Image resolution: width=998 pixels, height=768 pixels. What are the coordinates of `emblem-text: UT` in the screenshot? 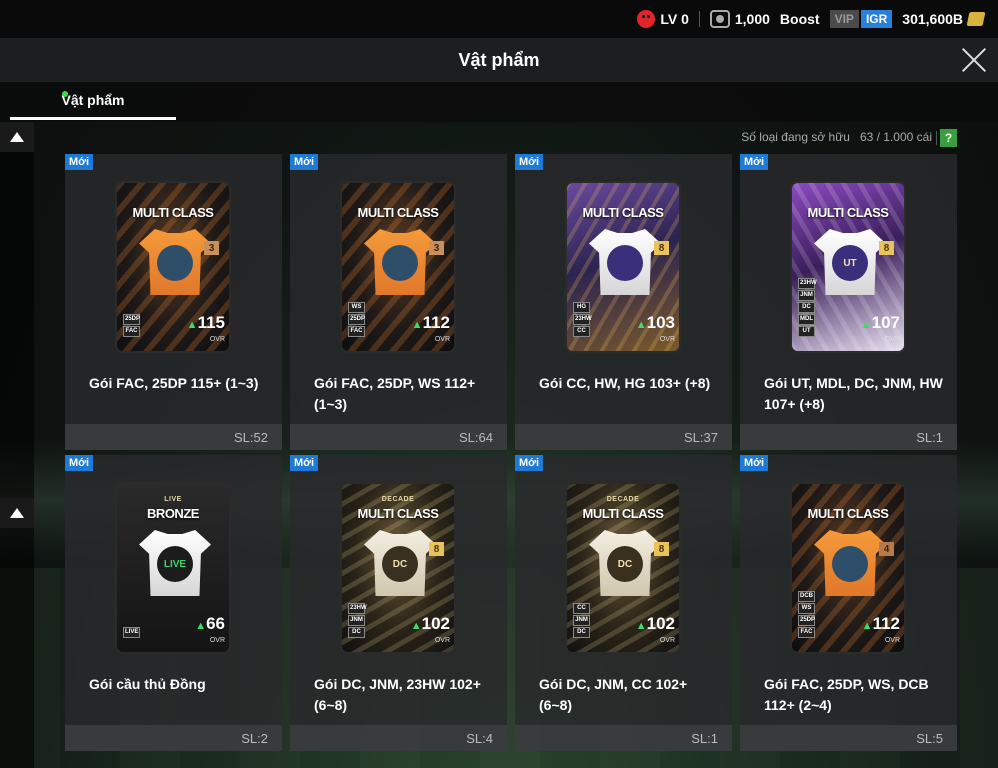 It's located at (850, 263).